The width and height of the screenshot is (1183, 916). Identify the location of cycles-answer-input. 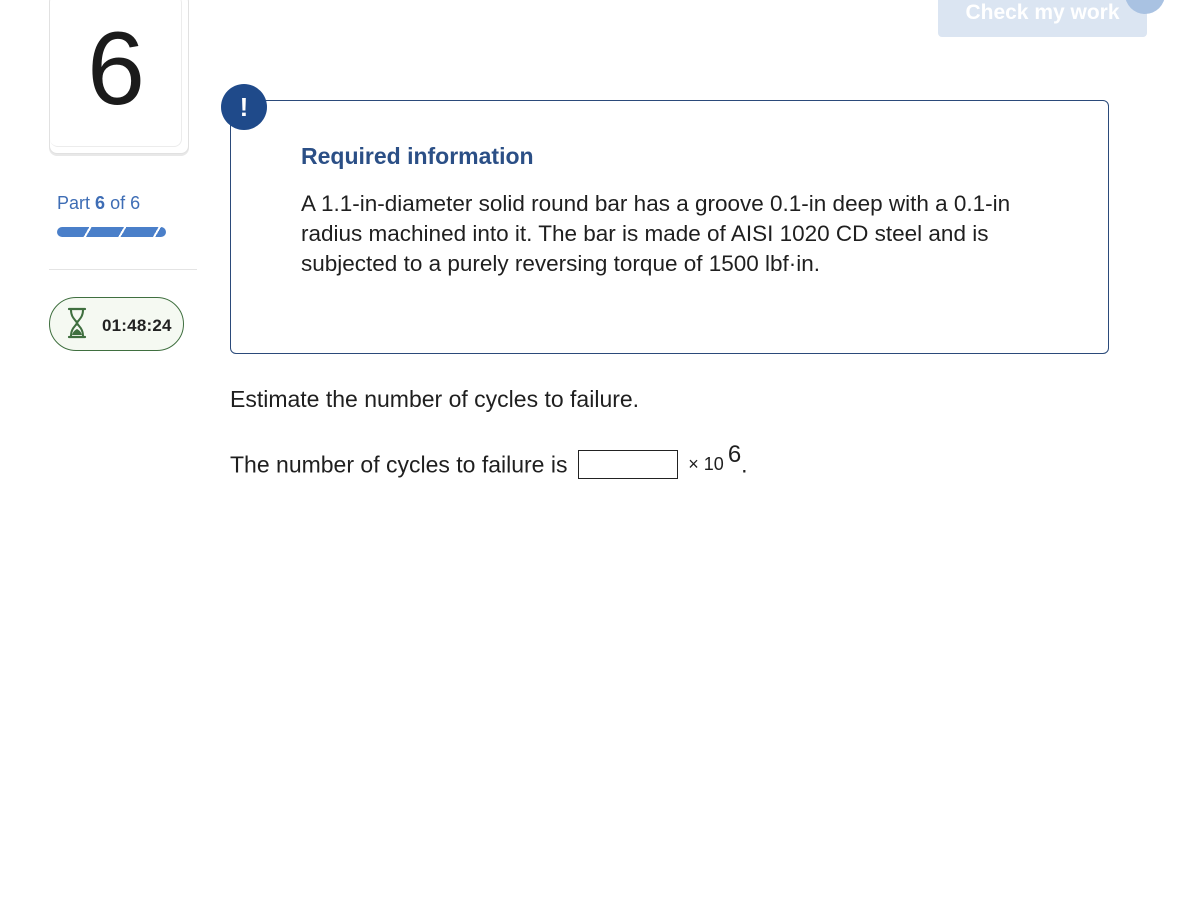
(627, 465).